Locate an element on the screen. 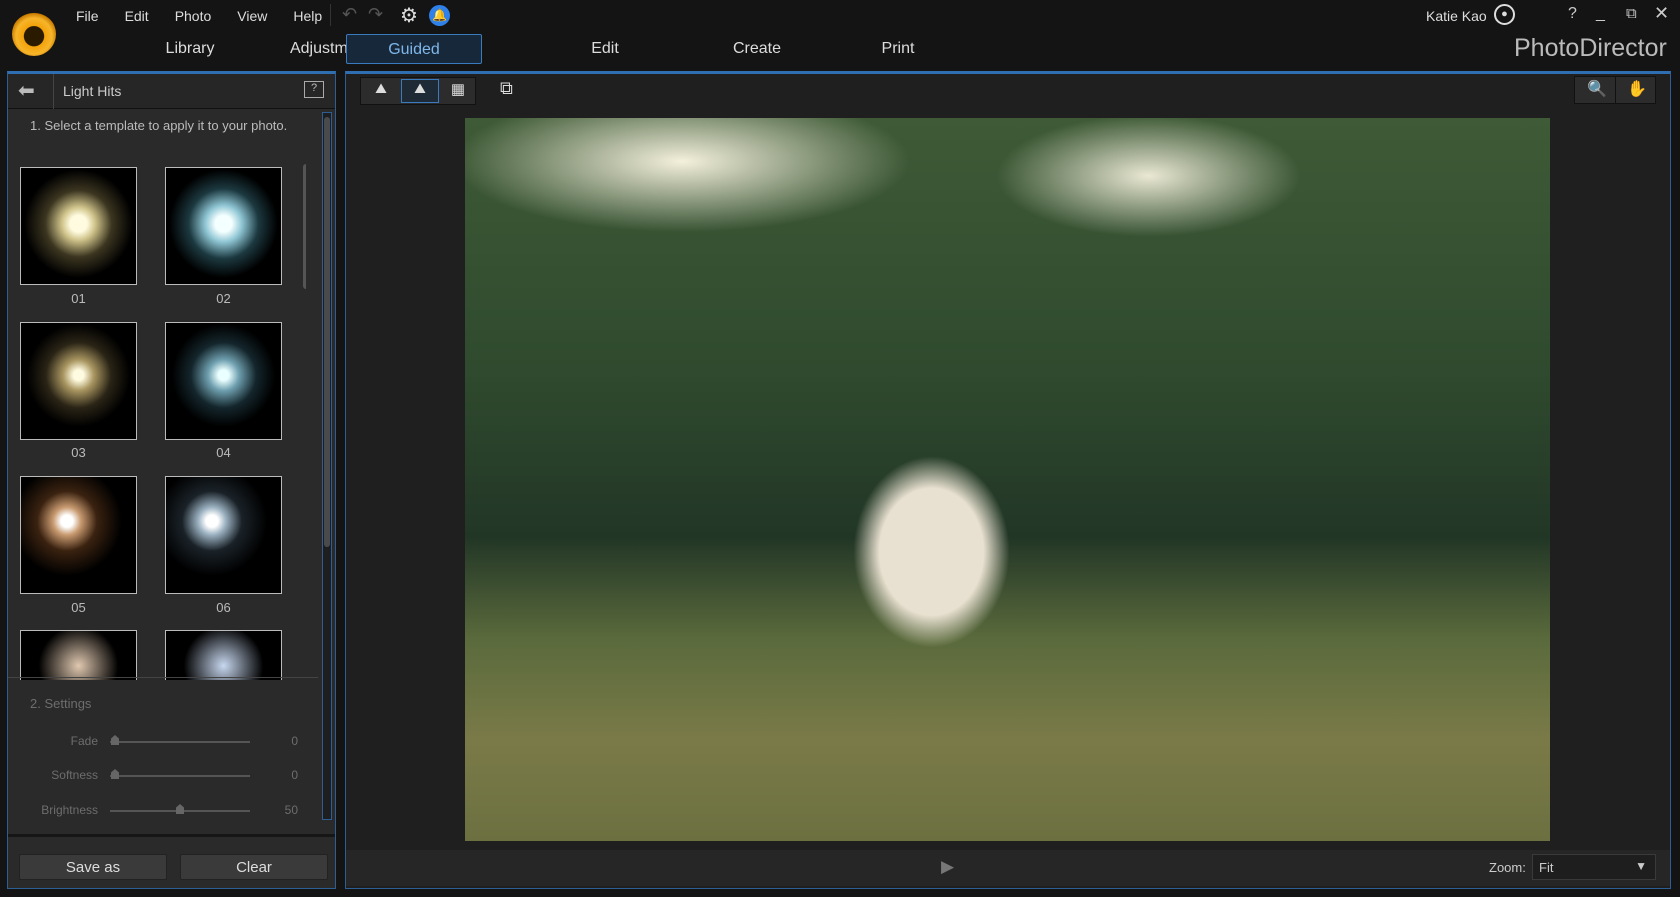  app-name: PhotoDirector is located at coordinates (1590, 48).